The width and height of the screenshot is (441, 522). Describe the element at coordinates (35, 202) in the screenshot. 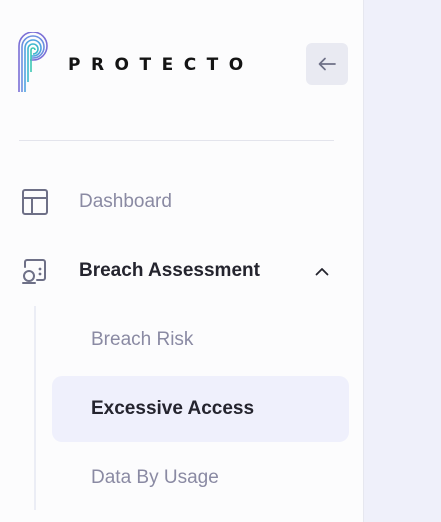

I see `layout-grid-icon` at that location.